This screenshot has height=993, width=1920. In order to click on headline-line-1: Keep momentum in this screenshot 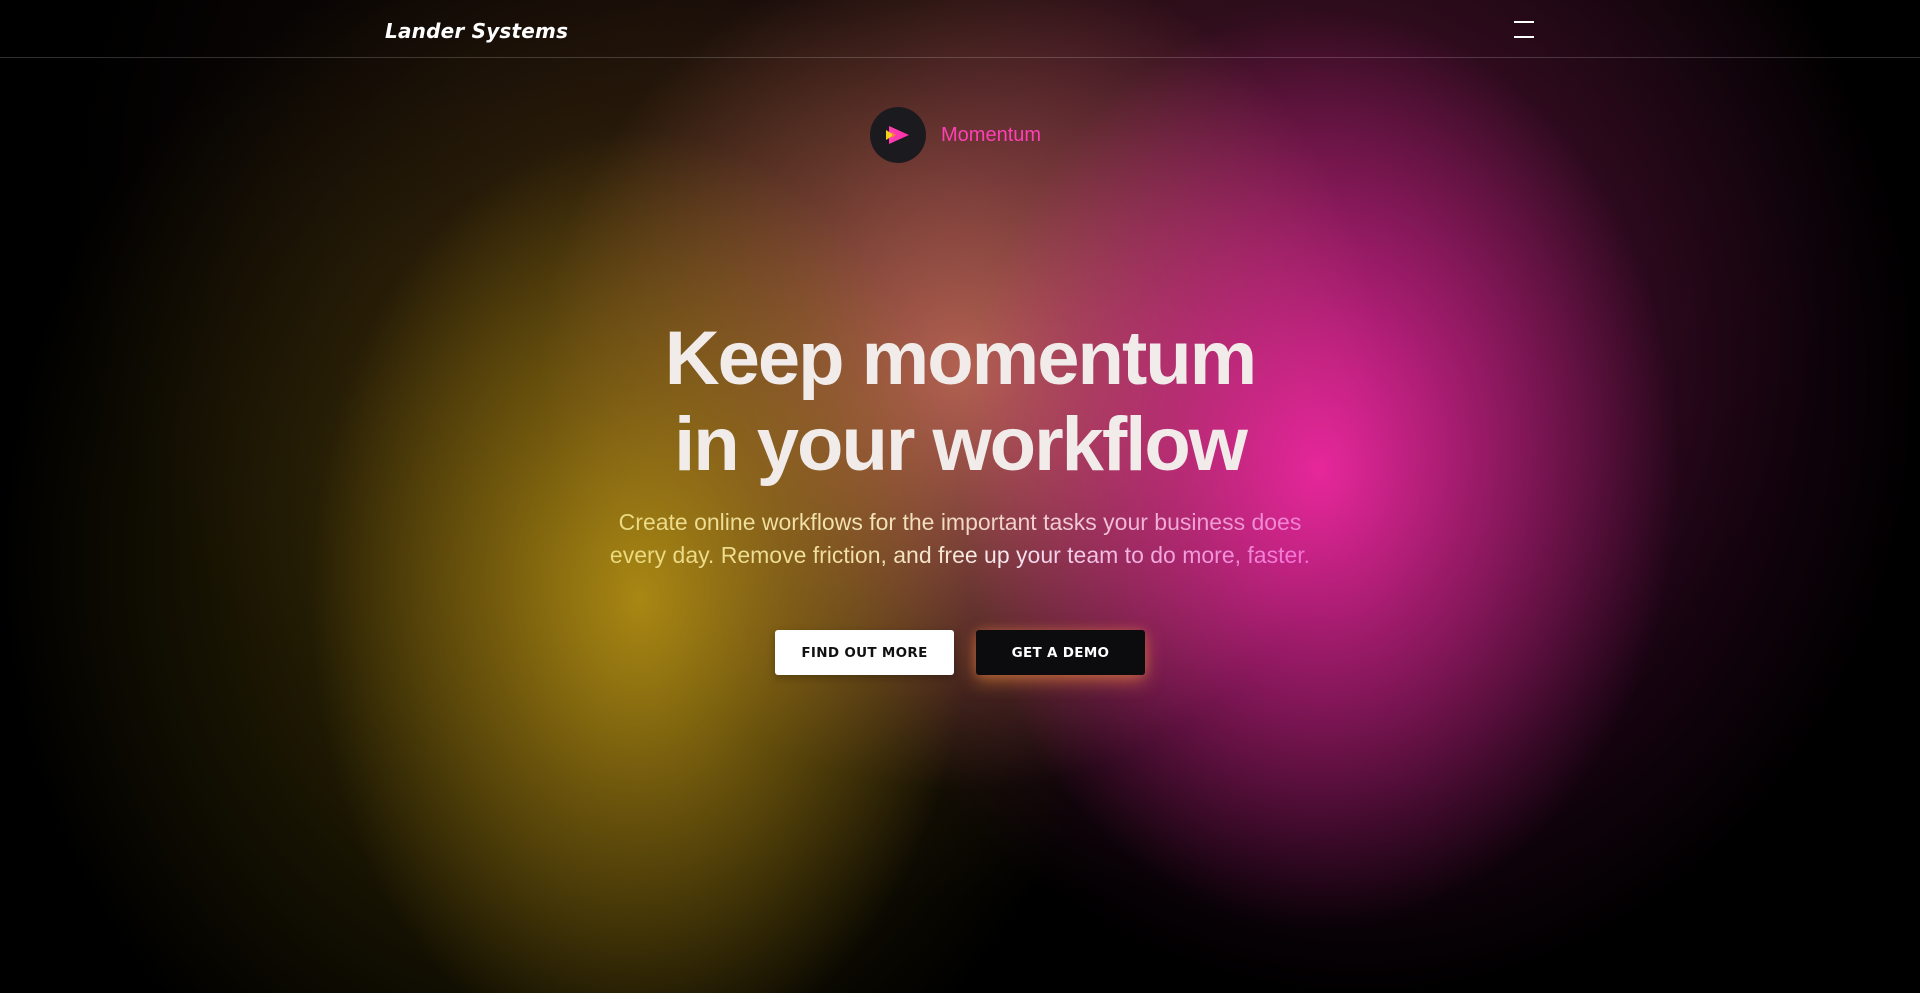, I will do `click(961, 358)`.